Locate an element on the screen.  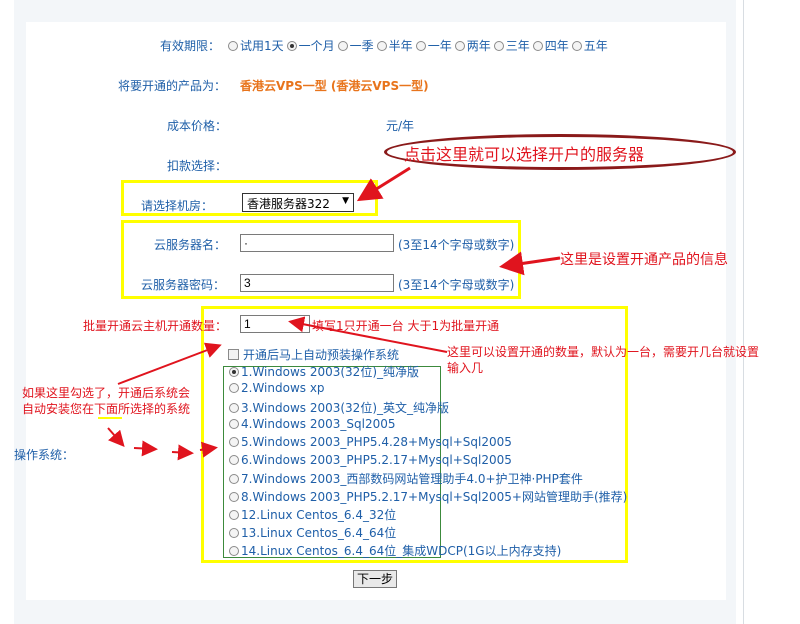
period-option: 一年 is located at coordinates (433, 46).